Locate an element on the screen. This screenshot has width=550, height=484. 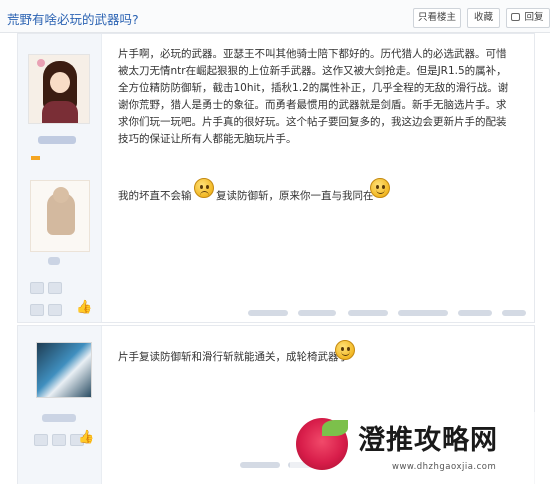
reply-button: 回复 is located at coordinates (528, 18).